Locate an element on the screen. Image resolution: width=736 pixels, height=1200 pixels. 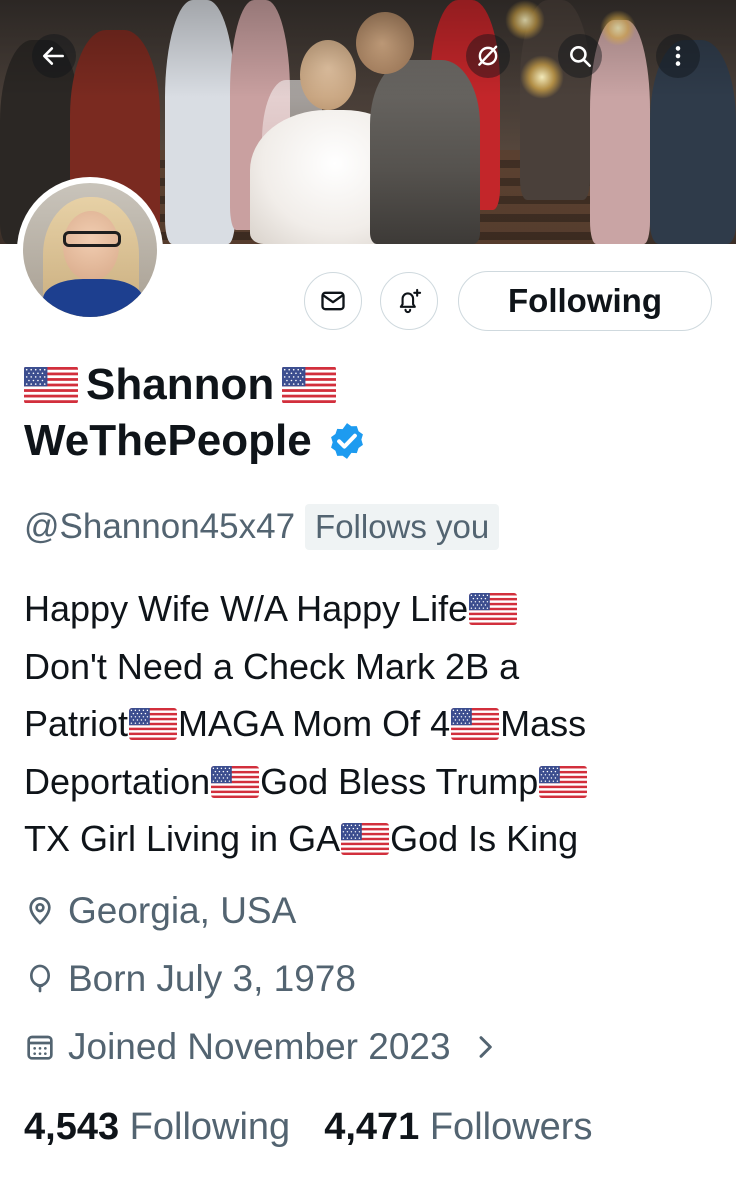
bio-line: TX Girl Living in GA God Is King is located at coordinates (374, 839).